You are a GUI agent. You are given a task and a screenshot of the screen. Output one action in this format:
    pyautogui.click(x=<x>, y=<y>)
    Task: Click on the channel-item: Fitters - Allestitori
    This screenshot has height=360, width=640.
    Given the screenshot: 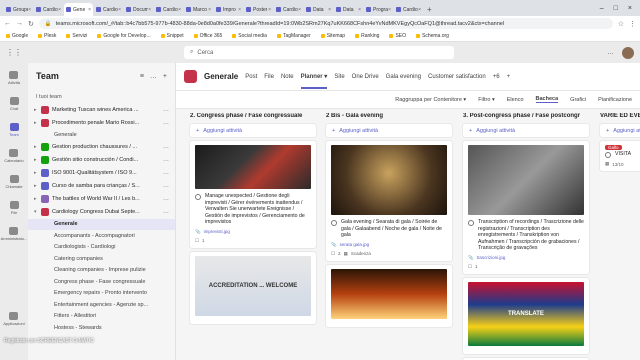 What is the action you would take?
    pyautogui.click(x=101, y=317)
    